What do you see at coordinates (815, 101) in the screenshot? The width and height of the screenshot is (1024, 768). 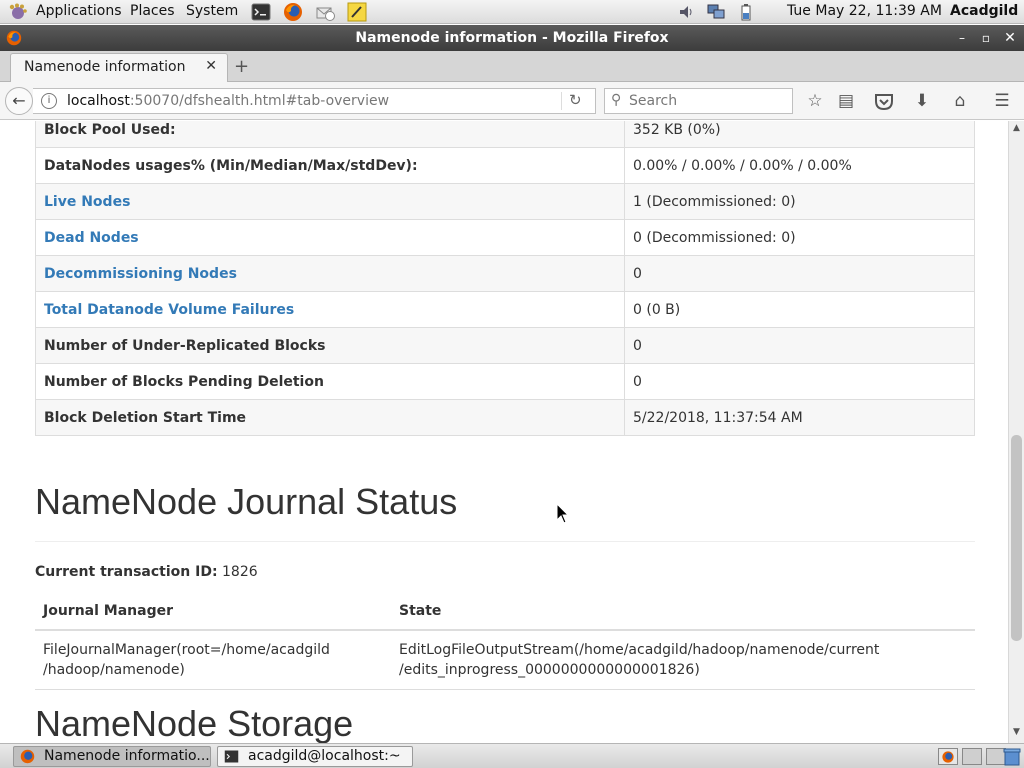 I see `bookmark-star-icon: ☆` at bounding box center [815, 101].